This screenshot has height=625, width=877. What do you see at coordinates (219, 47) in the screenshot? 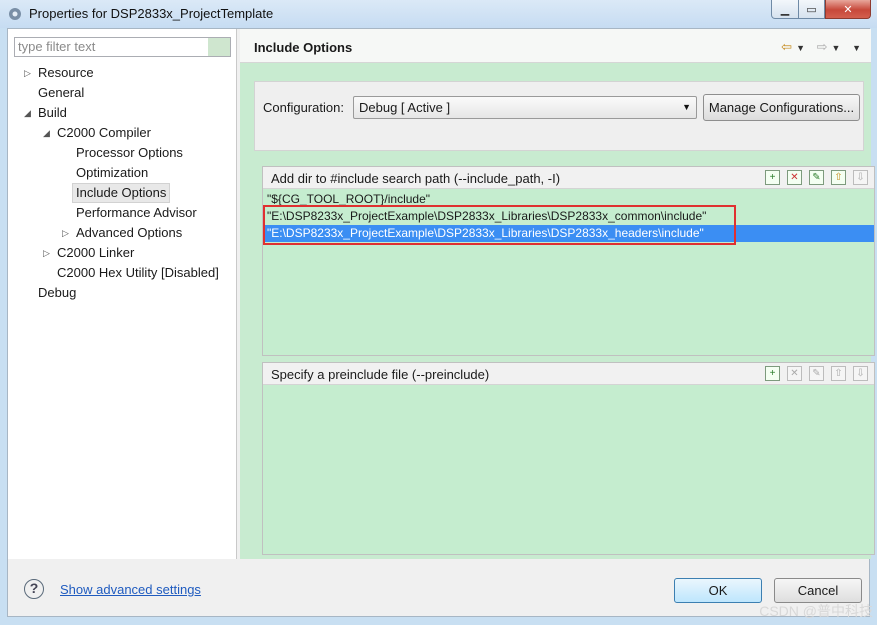
I see `clear-filter-icon` at bounding box center [219, 47].